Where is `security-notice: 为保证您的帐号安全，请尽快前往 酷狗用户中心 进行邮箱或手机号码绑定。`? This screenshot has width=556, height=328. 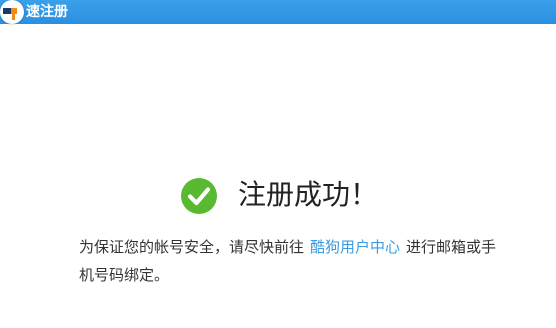 security-notice: 为保证您的帐号安全，请尽快前往 酷狗用户中心 进行邮箱或手机号码绑定。 is located at coordinates (289, 261).